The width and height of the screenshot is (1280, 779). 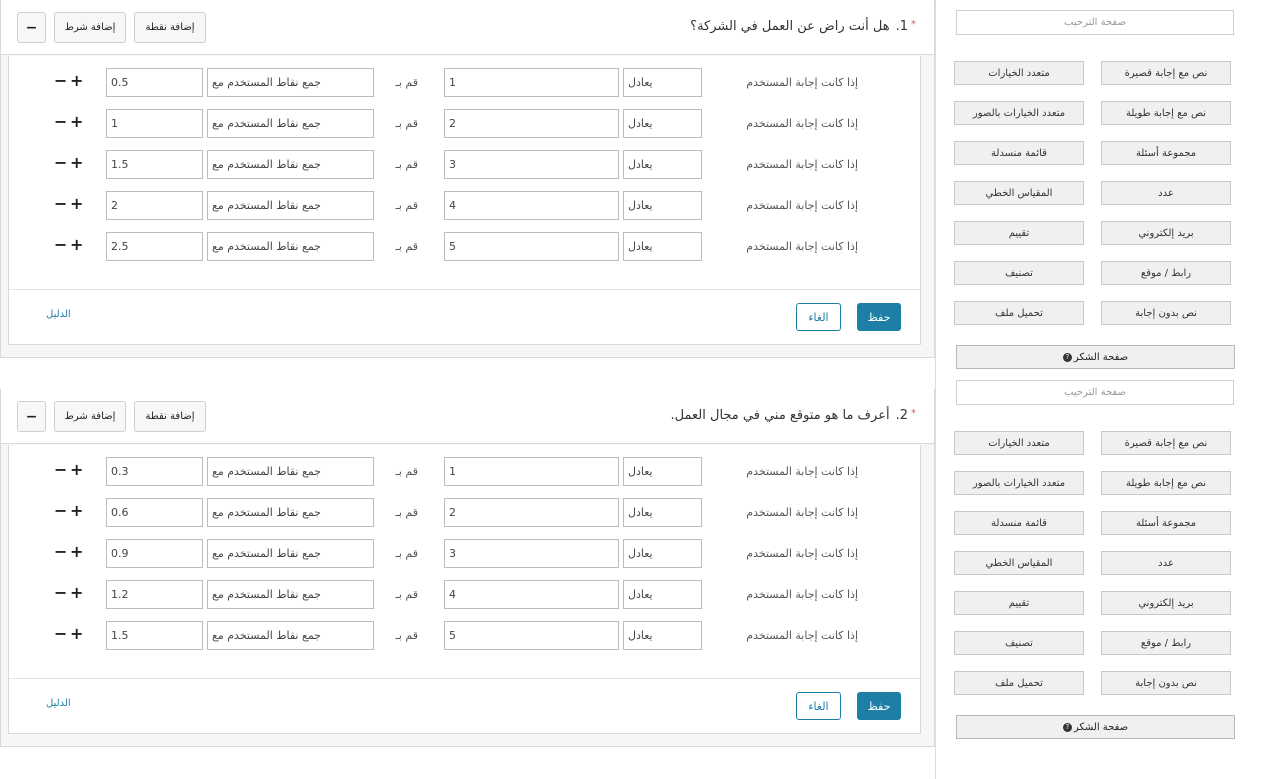 What do you see at coordinates (154, 123) in the screenshot?
I see `points-input: 1` at bounding box center [154, 123].